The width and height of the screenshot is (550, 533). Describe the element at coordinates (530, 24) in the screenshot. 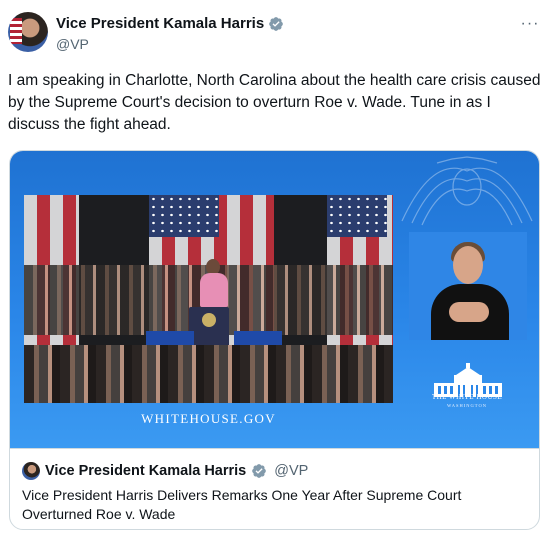

I see `more-horizontal-icon: ···` at that location.